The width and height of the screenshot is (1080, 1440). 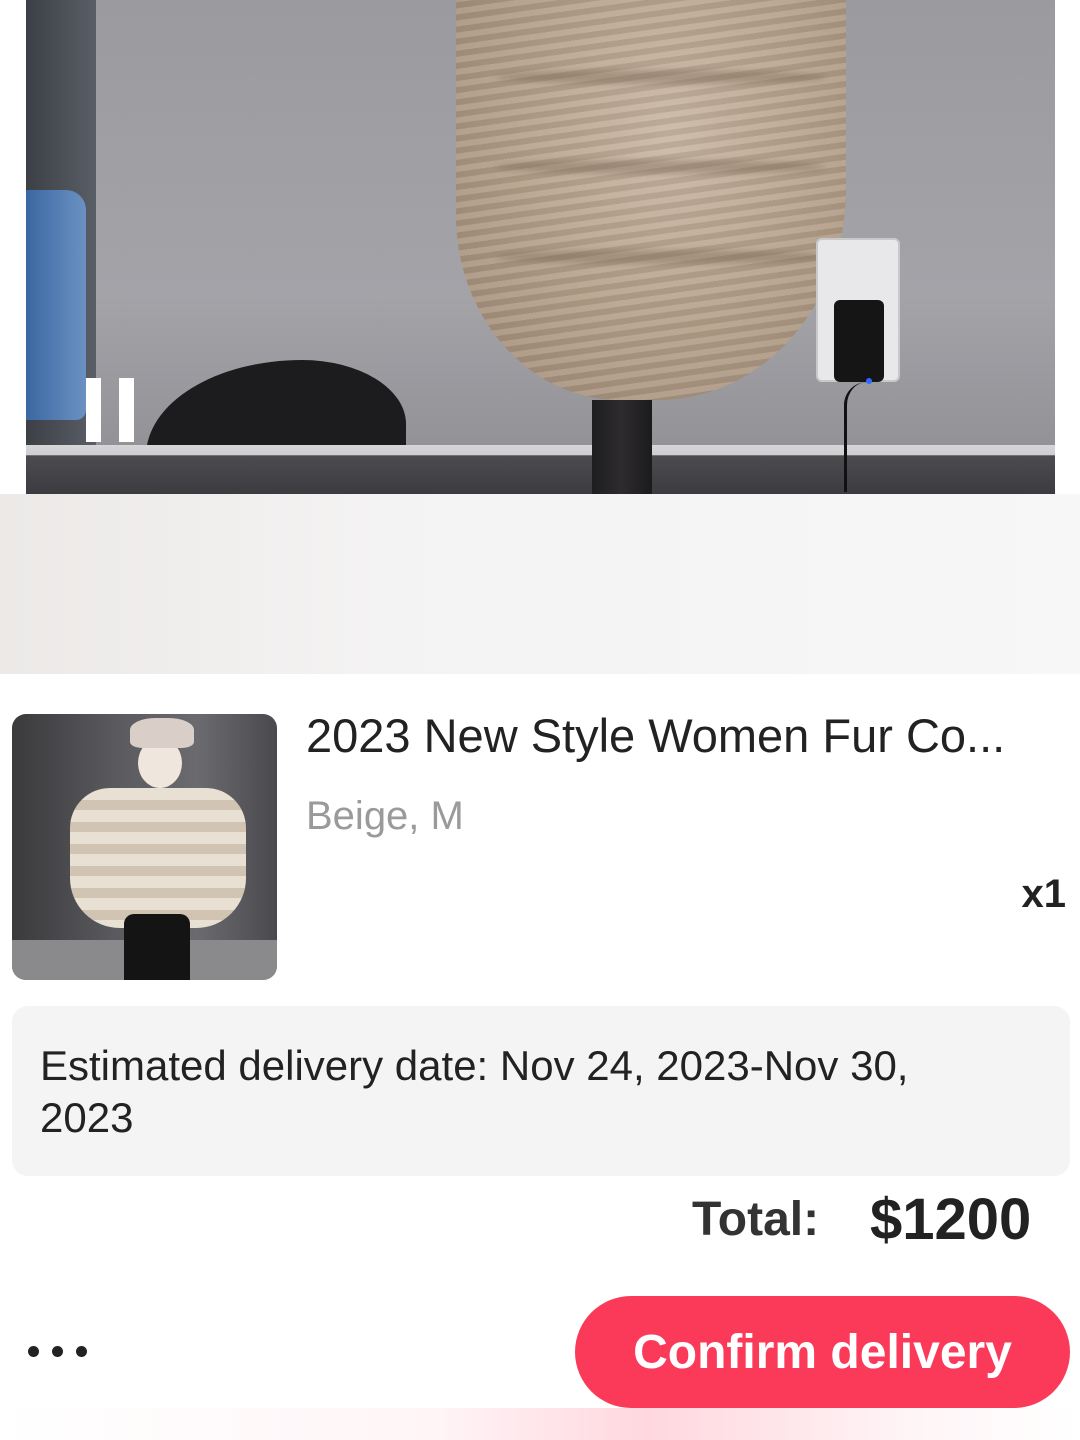 I want to click on fur-coat-image, so click(x=651, y=200).